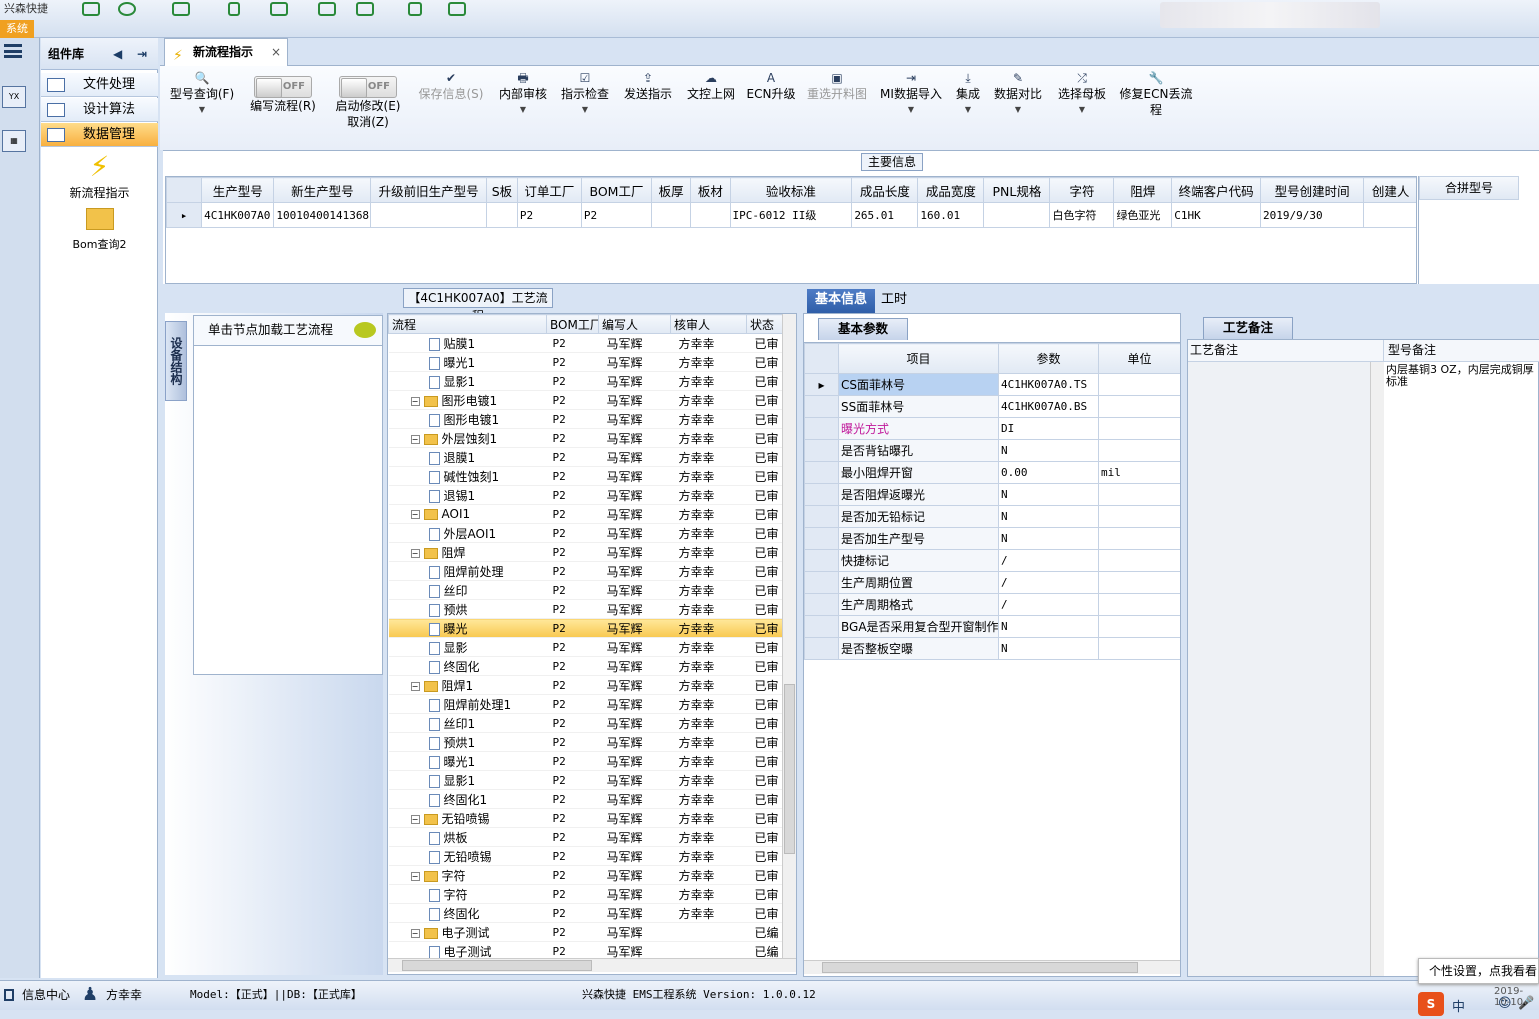 The height and width of the screenshot is (1019, 1539). What do you see at coordinates (467, 343) in the screenshot?
I see `tree-node: 贴膜1` at bounding box center [467, 343].